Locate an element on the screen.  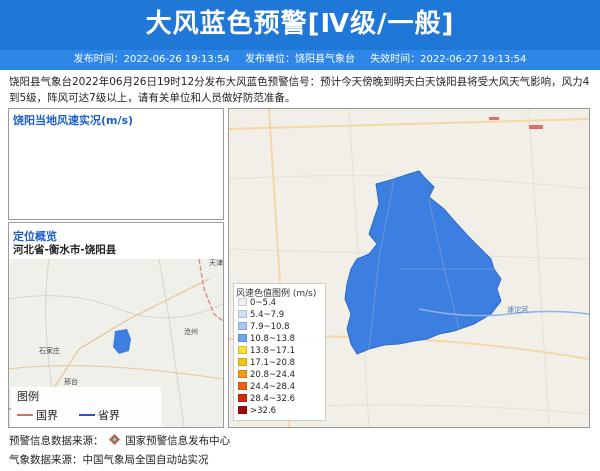
legend-item: 7.9~10.8 is located at coordinates (264, 327).